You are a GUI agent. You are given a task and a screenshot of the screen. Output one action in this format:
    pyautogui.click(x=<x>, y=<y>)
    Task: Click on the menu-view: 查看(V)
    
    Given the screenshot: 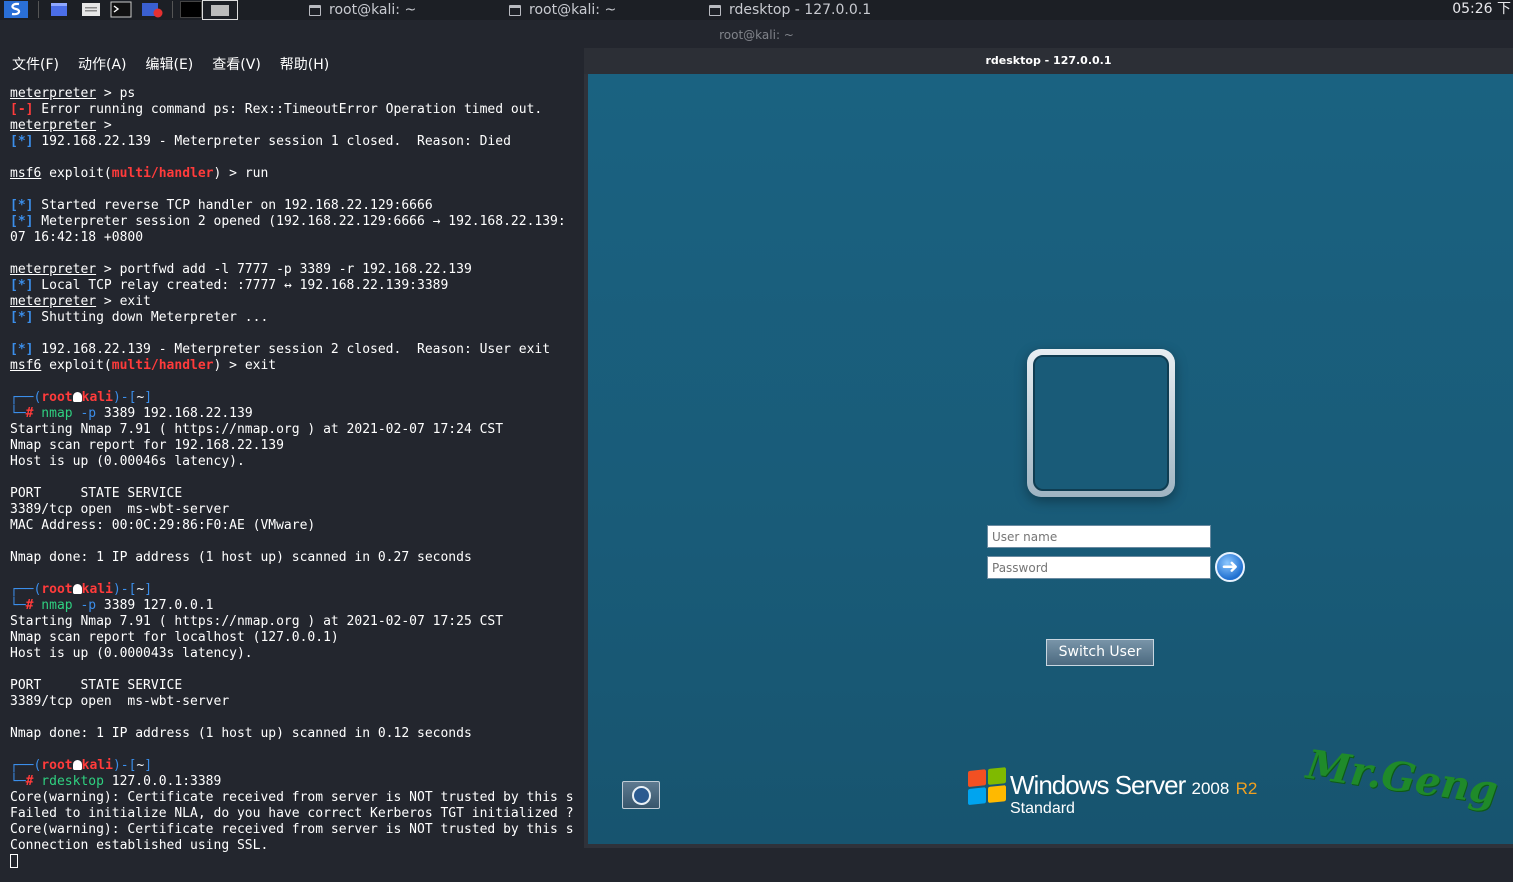 What is the action you would take?
    pyautogui.click(x=236, y=64)
    